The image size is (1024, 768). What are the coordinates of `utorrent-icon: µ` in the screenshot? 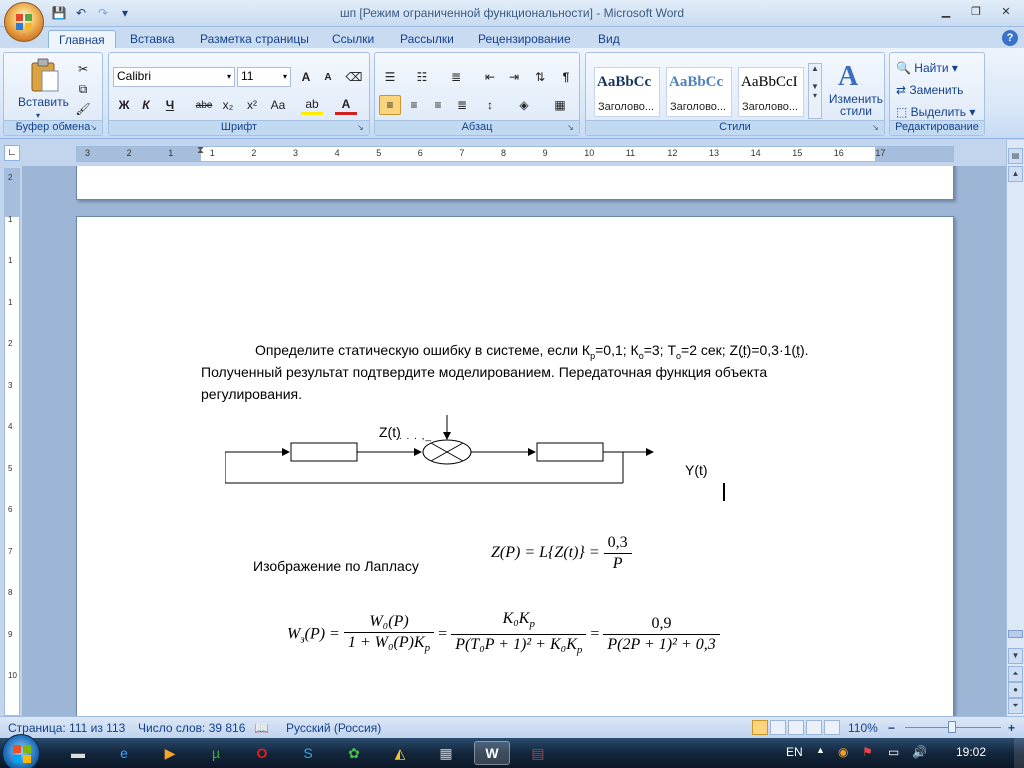 It's located at (216, 753).